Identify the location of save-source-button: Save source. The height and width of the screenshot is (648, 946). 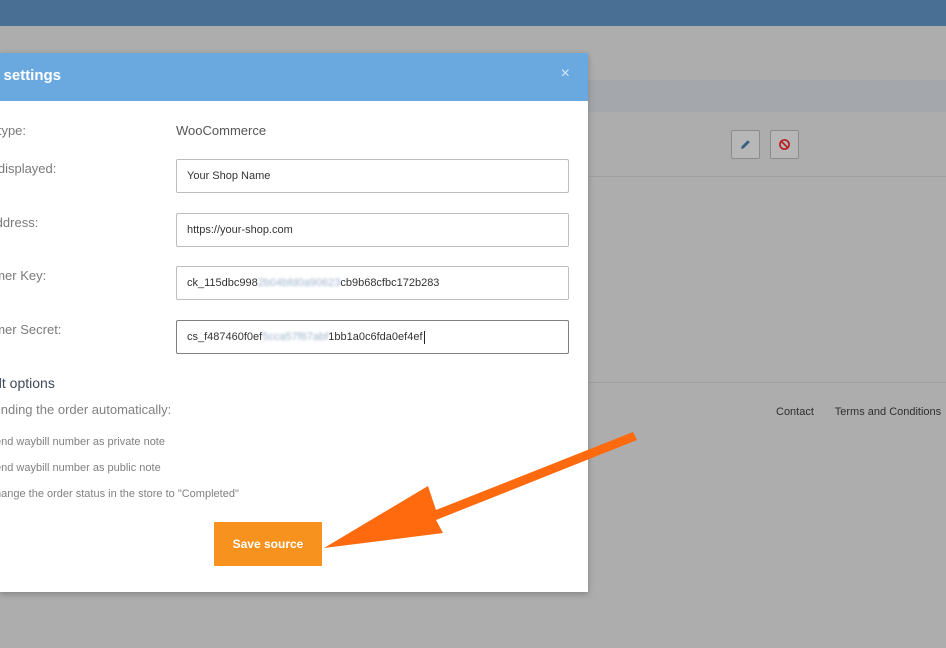
(268, 544).